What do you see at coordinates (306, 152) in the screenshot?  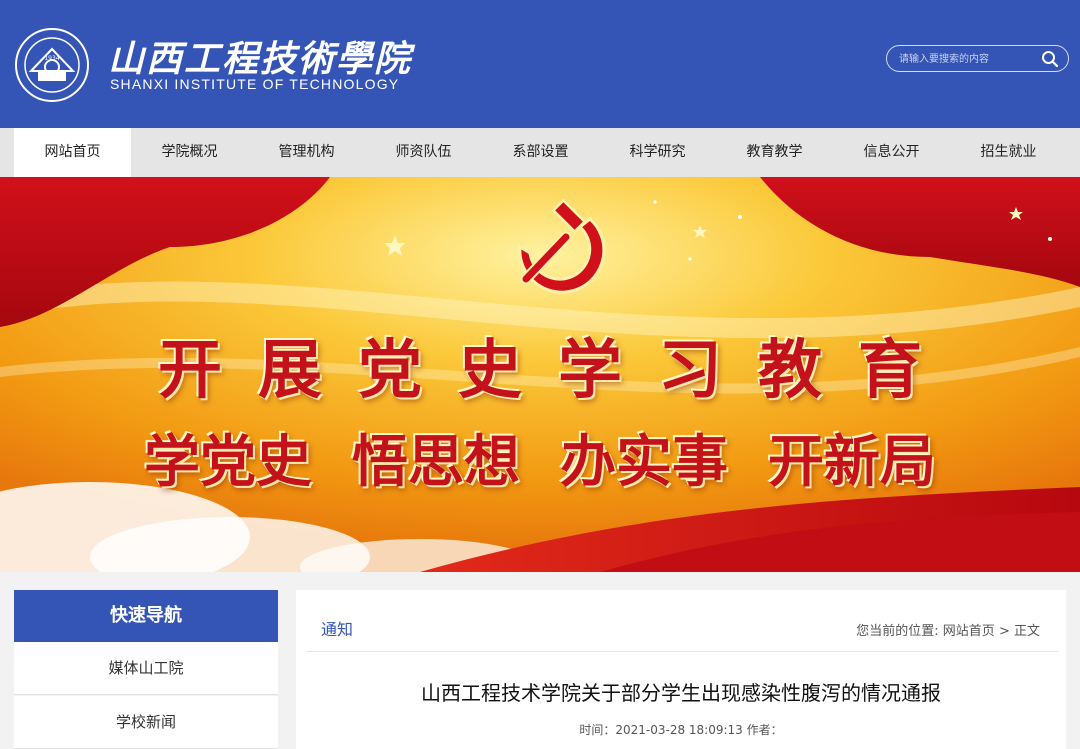 I see `nav-item-administration: 管理机构` at bounding box center [306, 152].